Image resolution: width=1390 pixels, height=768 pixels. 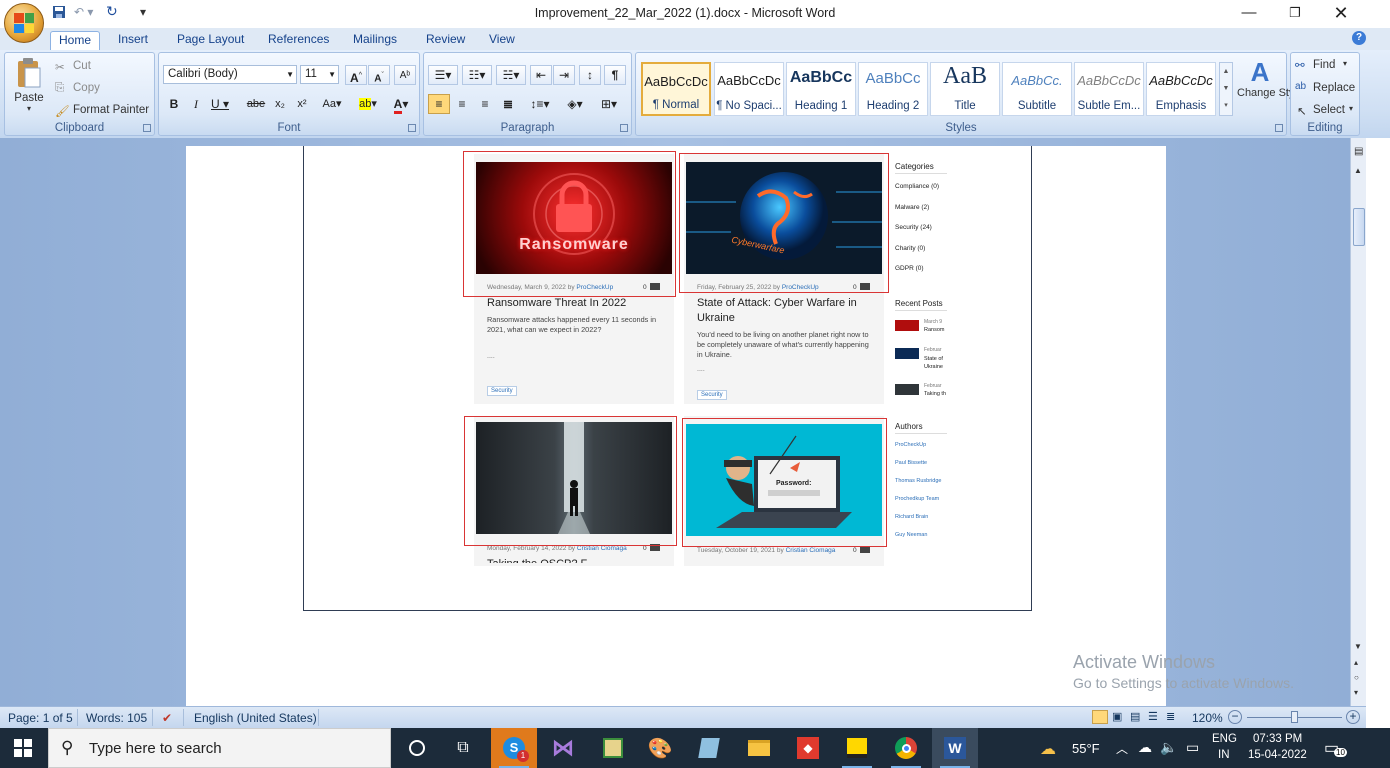 What do you see at coordinates (1277, 739) in the screenshot?
I see `clock-time: 07:33 PM` at bounding box center [1277, 739].